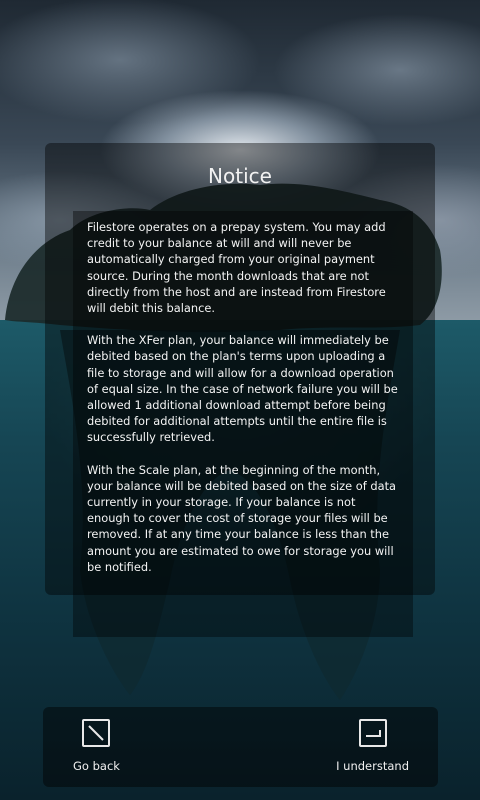 The image size is (480, 800). What do you see at coordinates (96, 733) in the screenshot?
I see `back-arrow-icon` at bounding box center [96, 733].